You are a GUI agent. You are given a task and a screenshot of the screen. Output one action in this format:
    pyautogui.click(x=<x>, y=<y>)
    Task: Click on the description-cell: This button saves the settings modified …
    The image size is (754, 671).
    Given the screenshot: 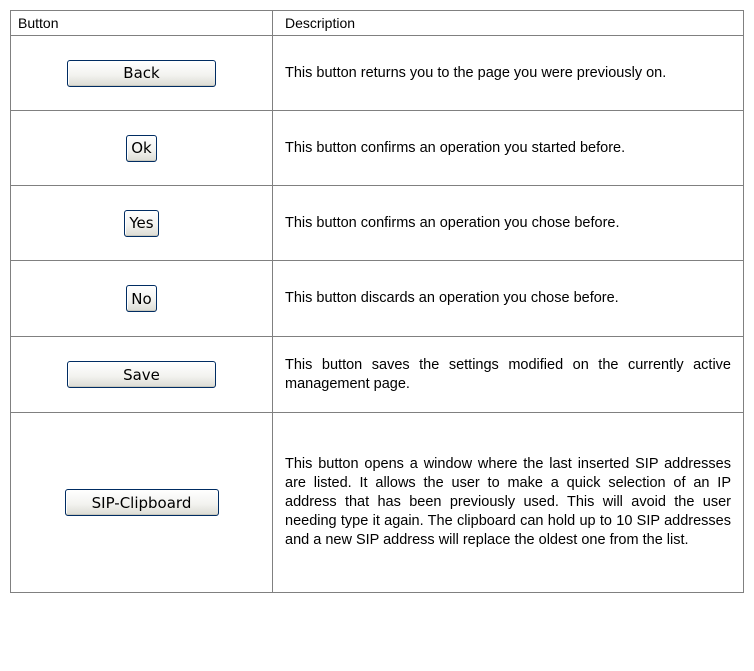 What is the action you would take?
    pyautogui.click(x=508, y=374)
    